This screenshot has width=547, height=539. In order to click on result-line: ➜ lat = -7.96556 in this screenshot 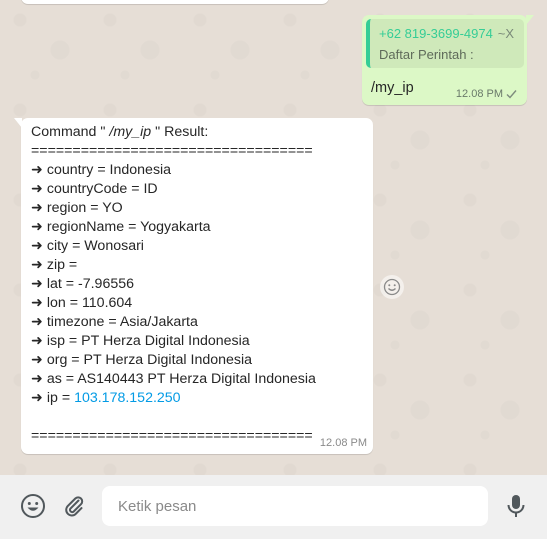, I will do `click(83, 284)`.